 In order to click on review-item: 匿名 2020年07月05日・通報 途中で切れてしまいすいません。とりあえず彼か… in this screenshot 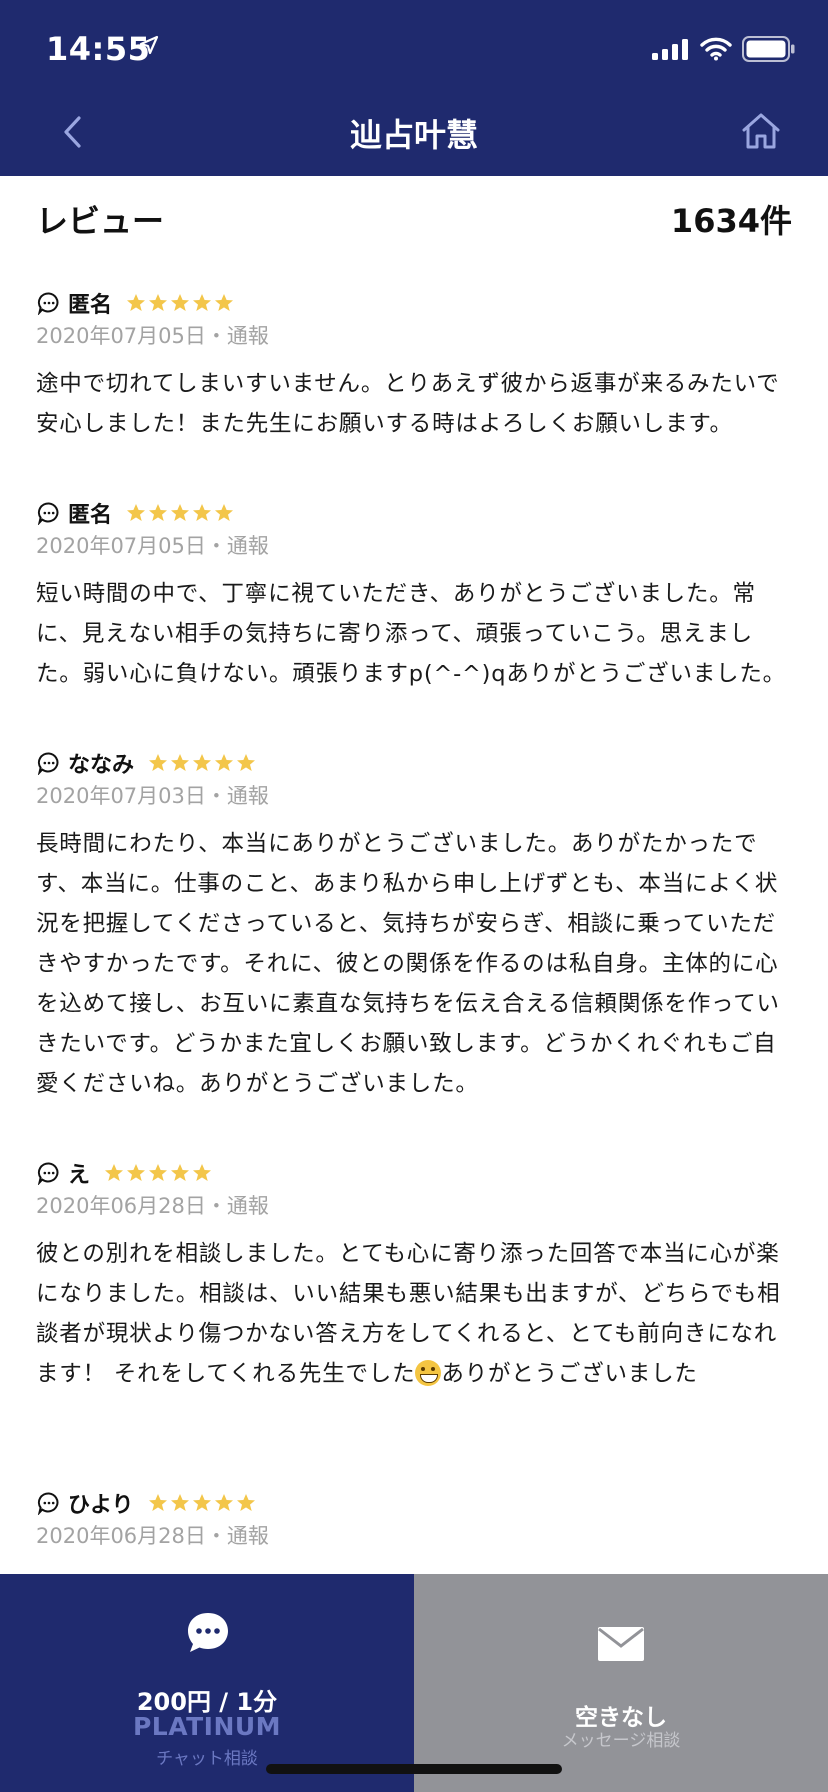, I will do `click(414, 366)`.